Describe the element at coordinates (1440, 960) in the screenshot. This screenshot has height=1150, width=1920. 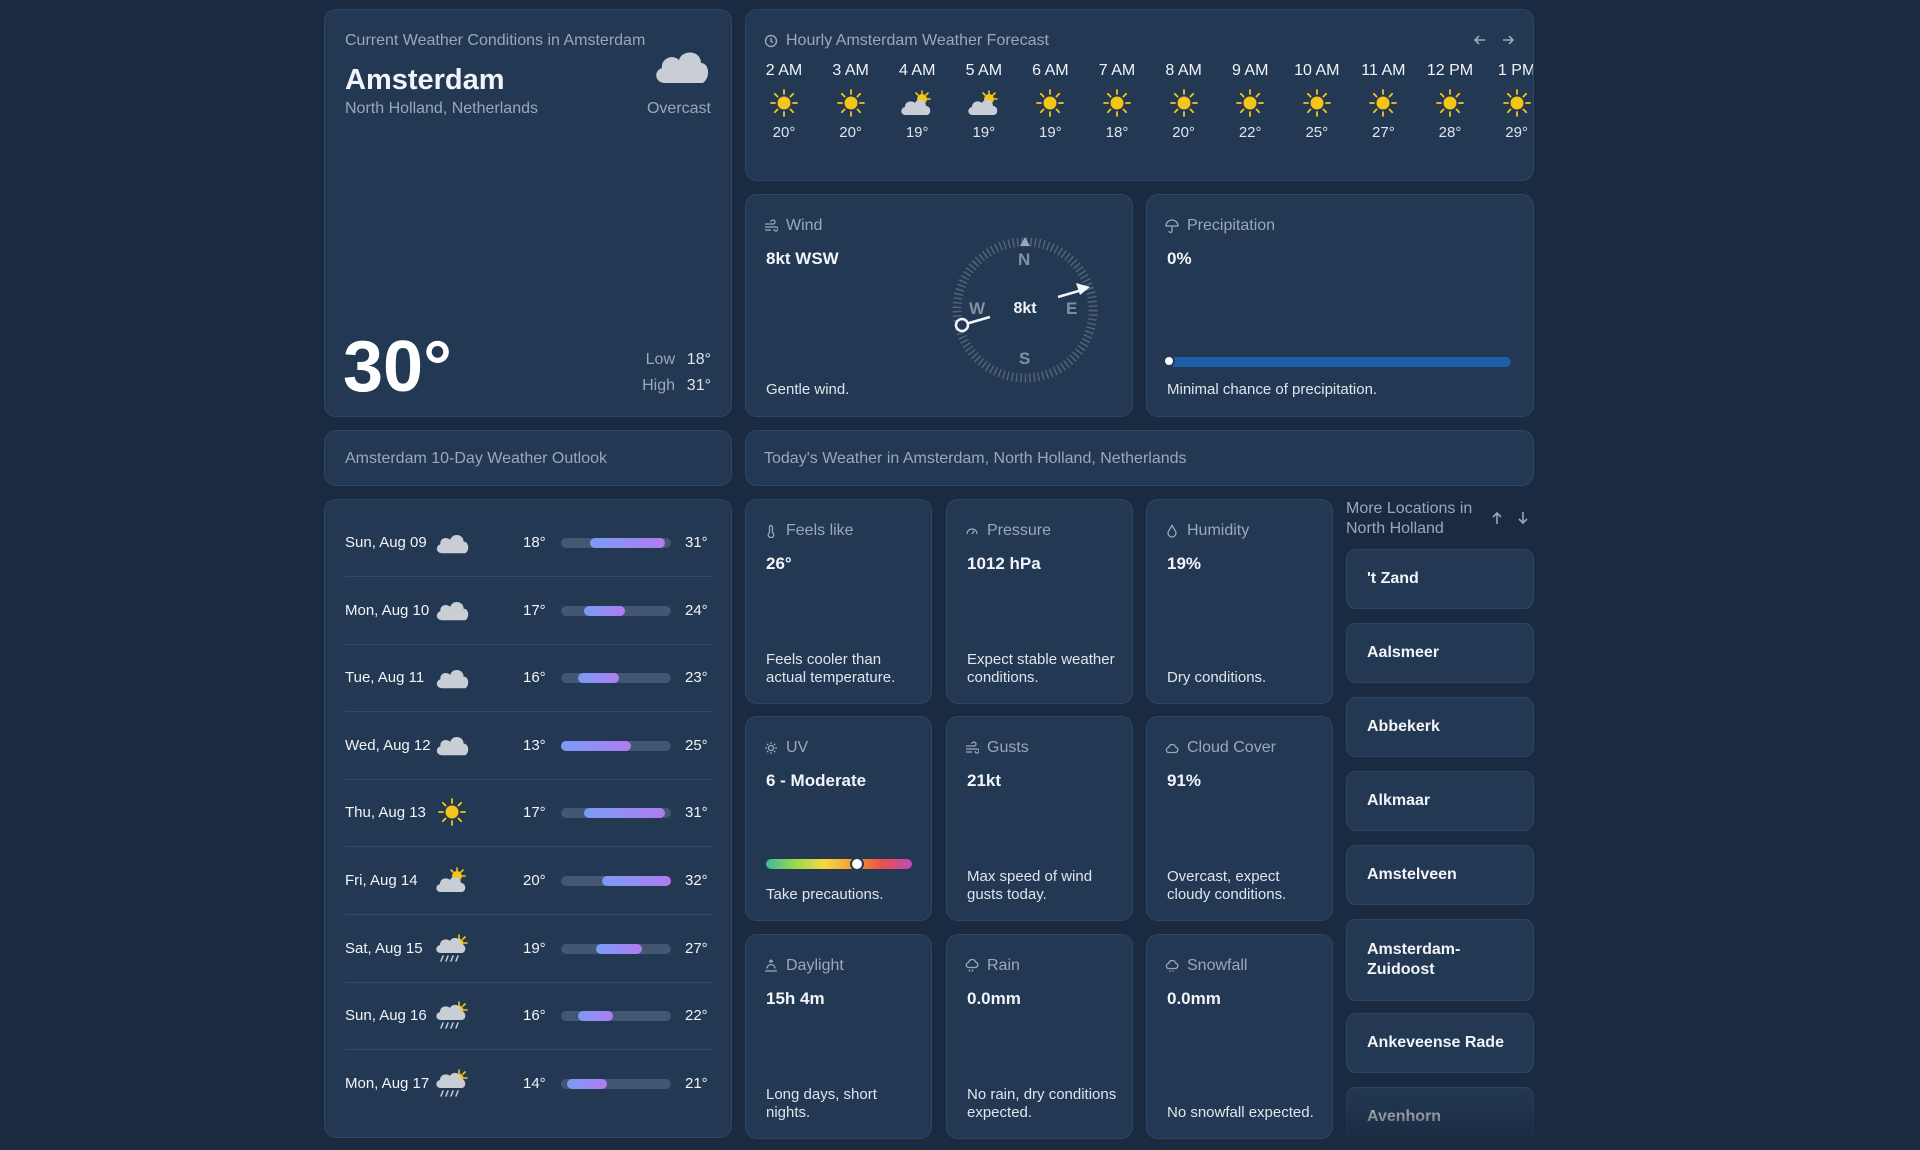
I see `location-item: Amsterdam-Zuidoost` at that location.